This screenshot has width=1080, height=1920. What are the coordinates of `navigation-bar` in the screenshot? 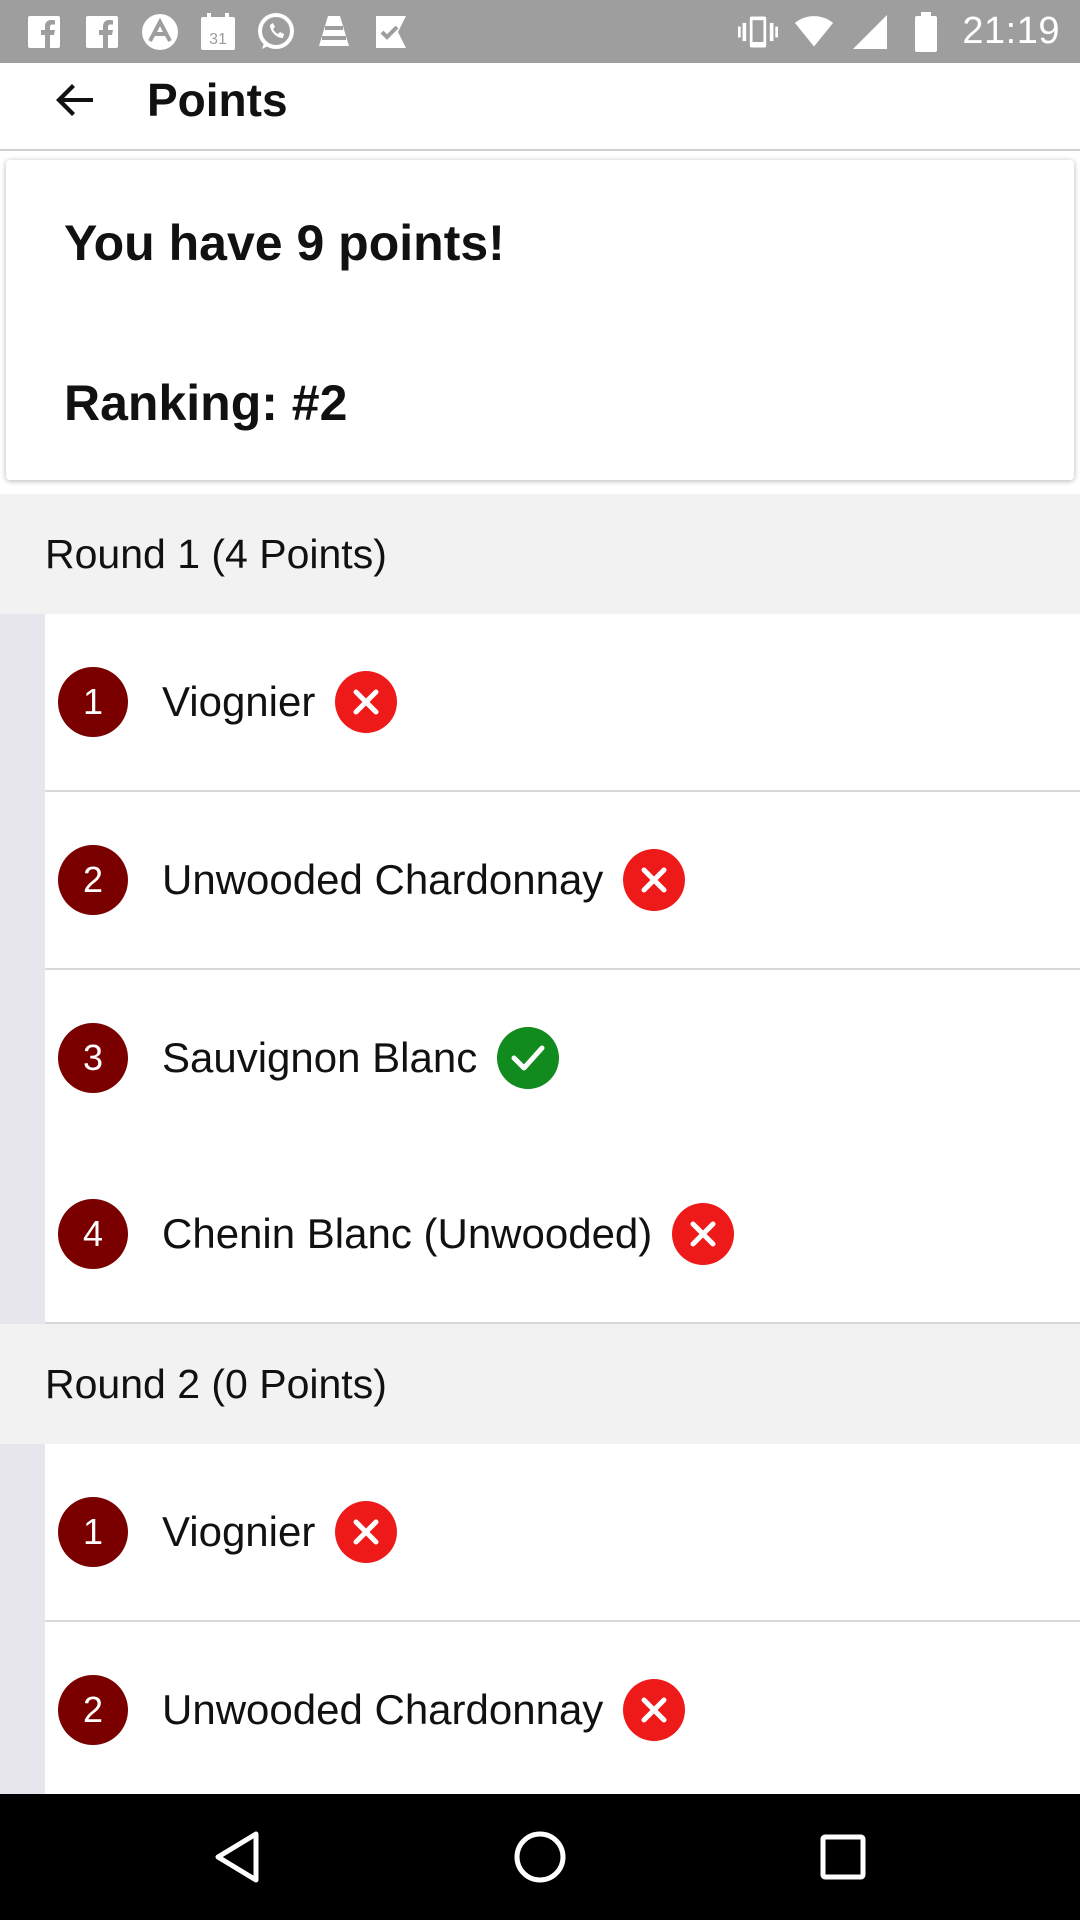 It's located at (540, 1857).